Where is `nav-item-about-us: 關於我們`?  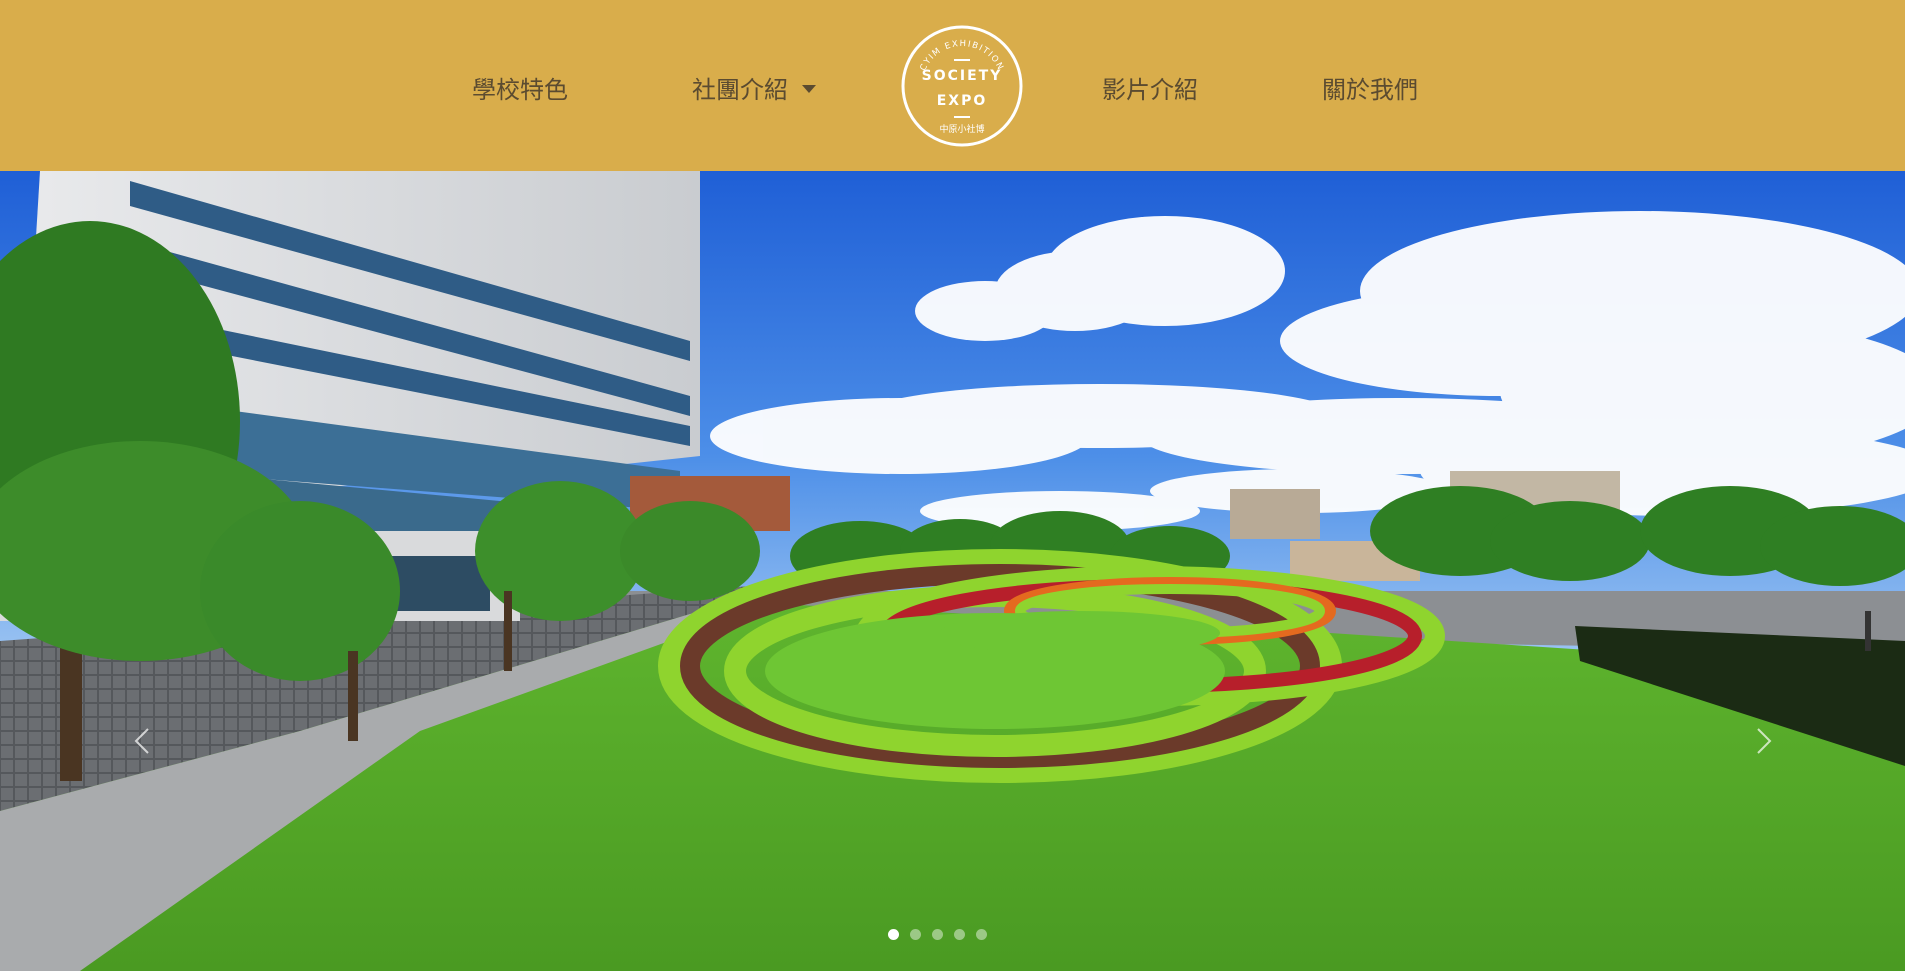 nav-item-about-us: 關於我們 is located at coordinates (1370, 90).